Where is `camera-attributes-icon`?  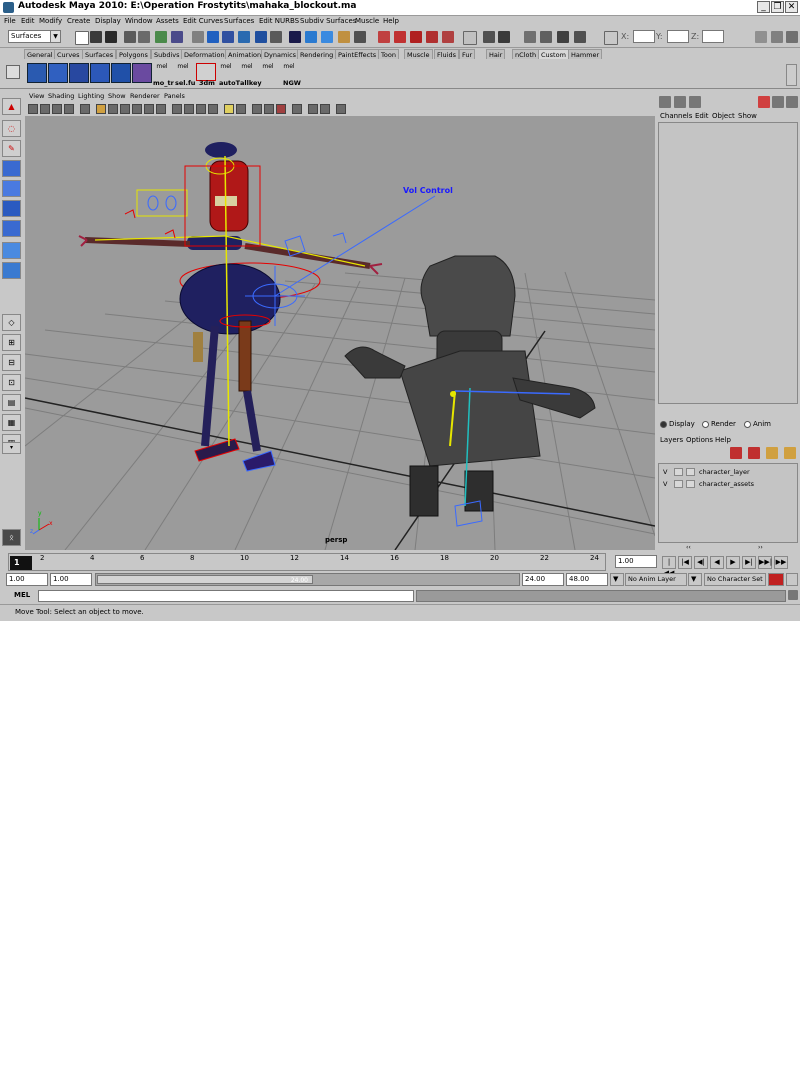 camera-attributes-icon is located at coordinates (45, 109).